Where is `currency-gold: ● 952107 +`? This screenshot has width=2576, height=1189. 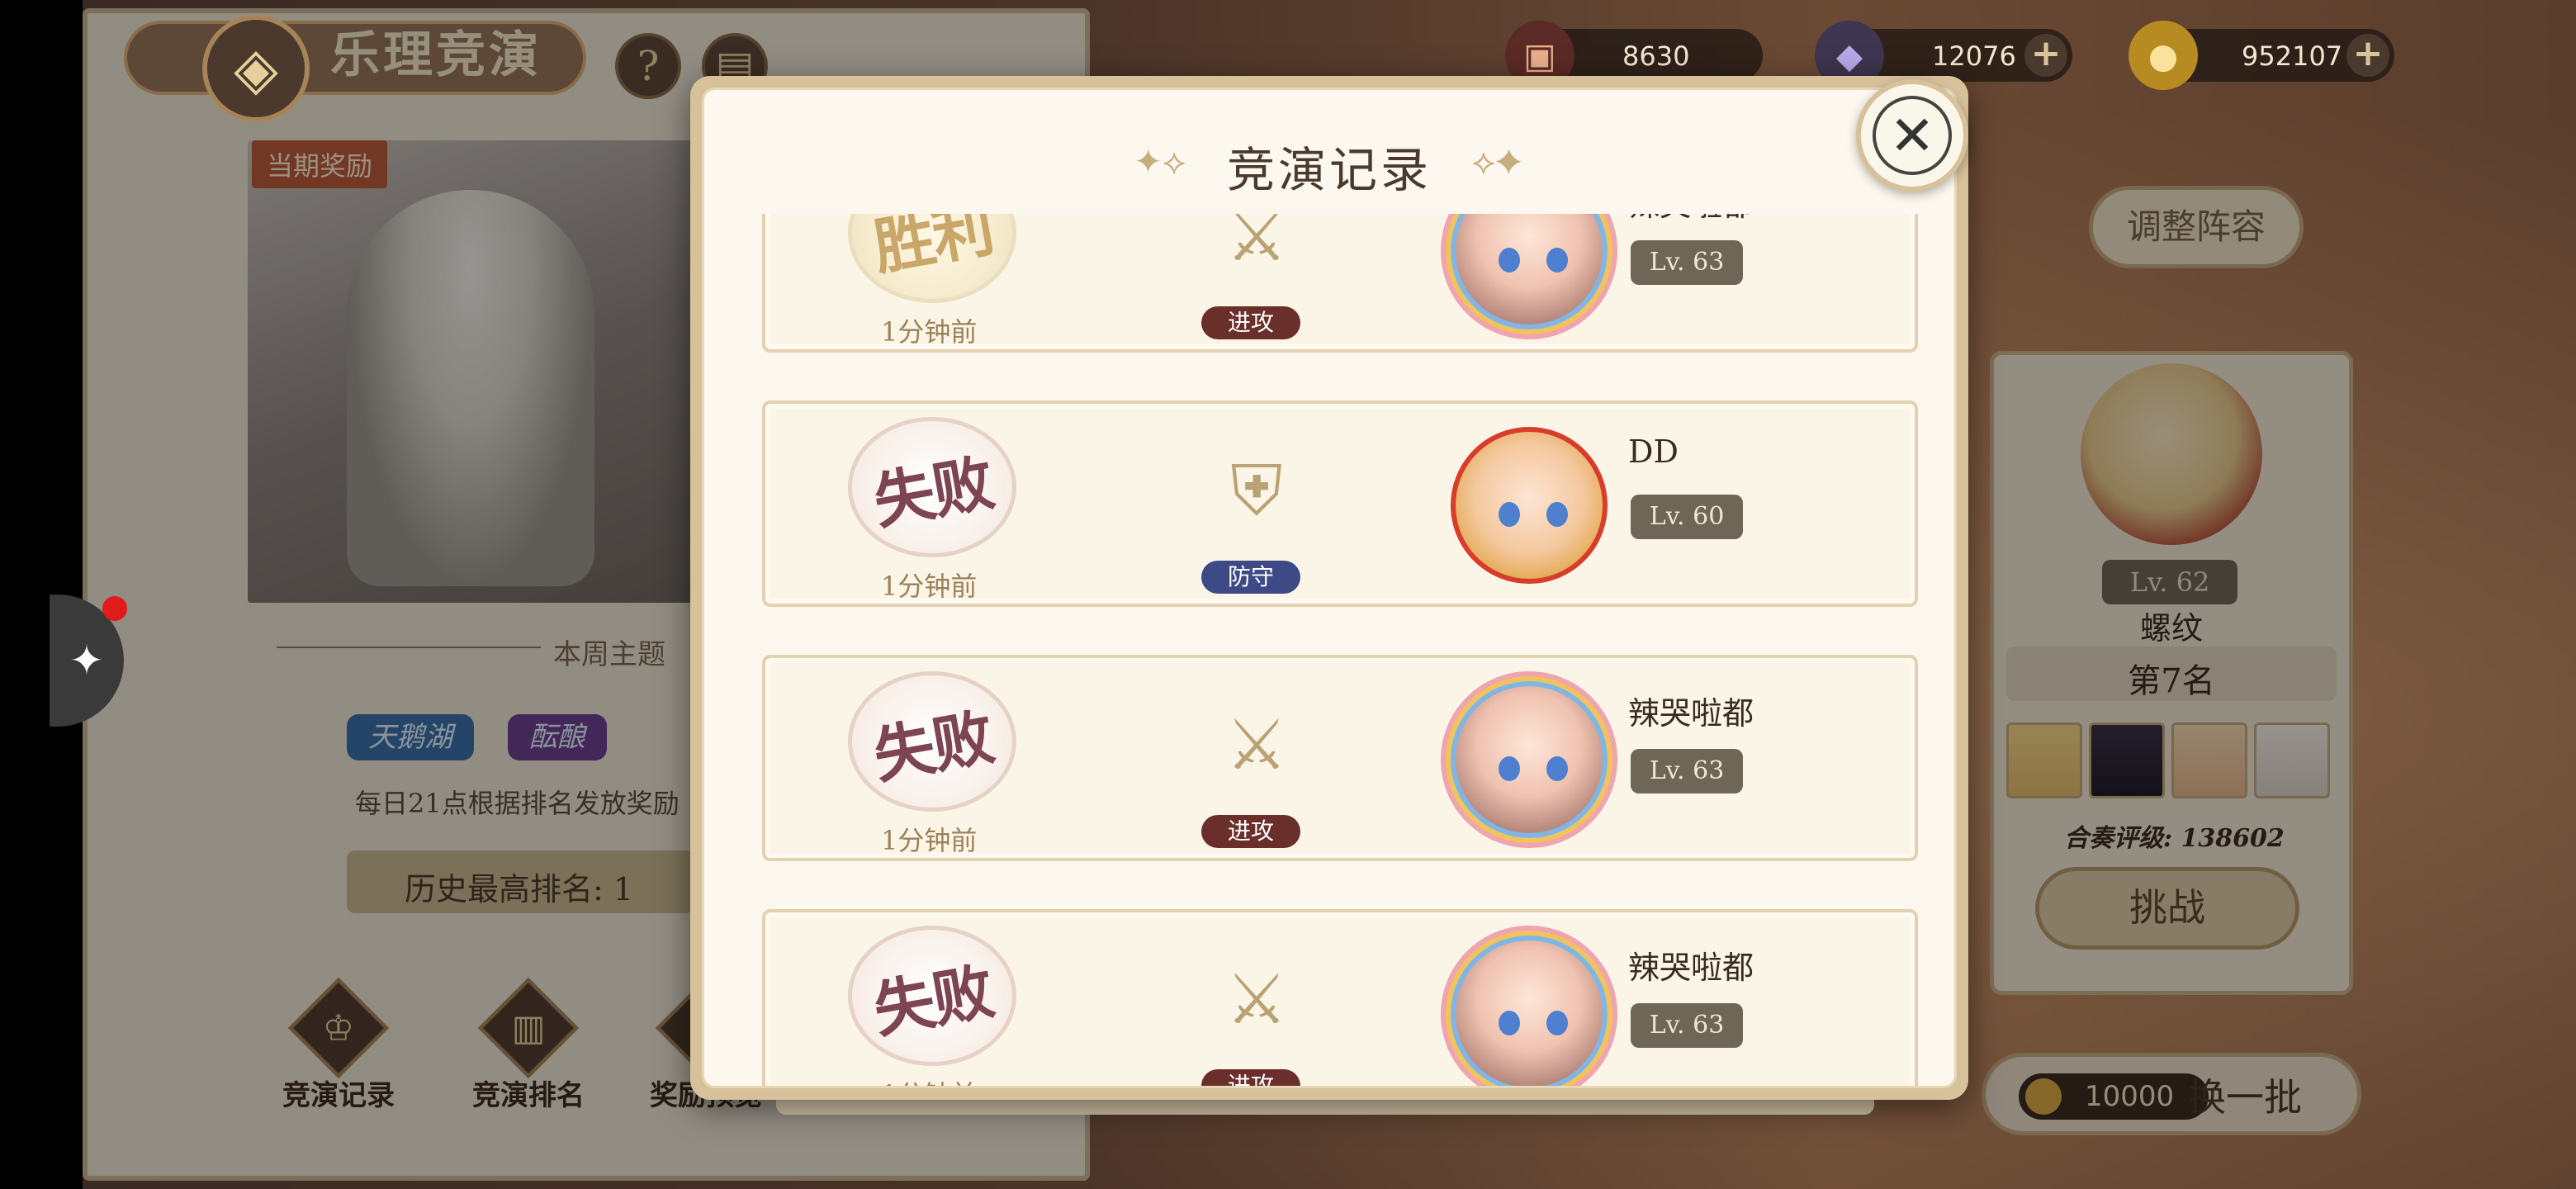 currency-gold: ● 952107 + is located at coordinates (2261, 55).